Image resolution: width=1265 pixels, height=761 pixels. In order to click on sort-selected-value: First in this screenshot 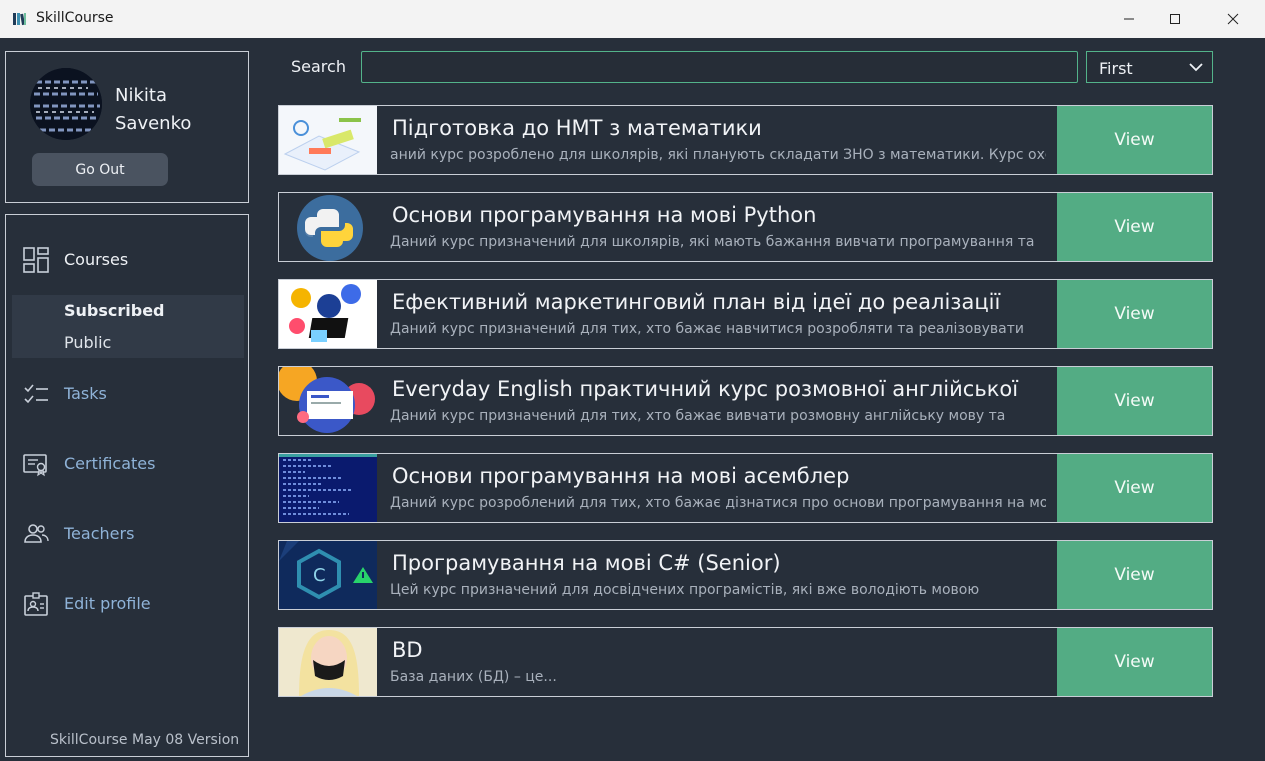, I will do `click(1116, 68)`.